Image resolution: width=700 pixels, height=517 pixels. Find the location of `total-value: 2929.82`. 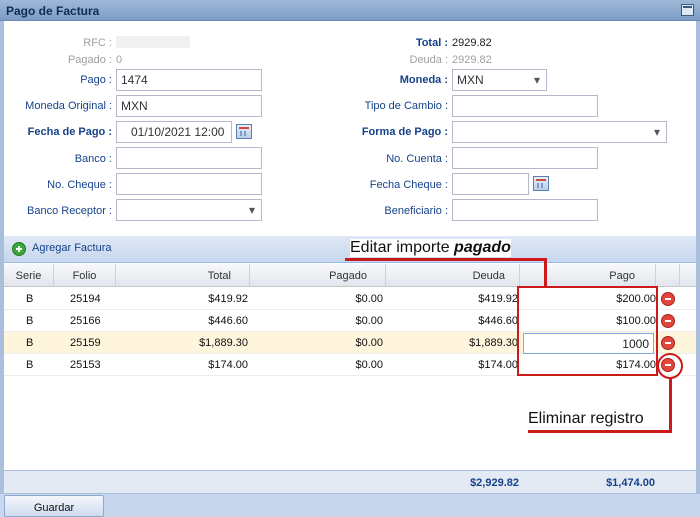

total-value: 2929.82 is located at coordinates (472, 43).